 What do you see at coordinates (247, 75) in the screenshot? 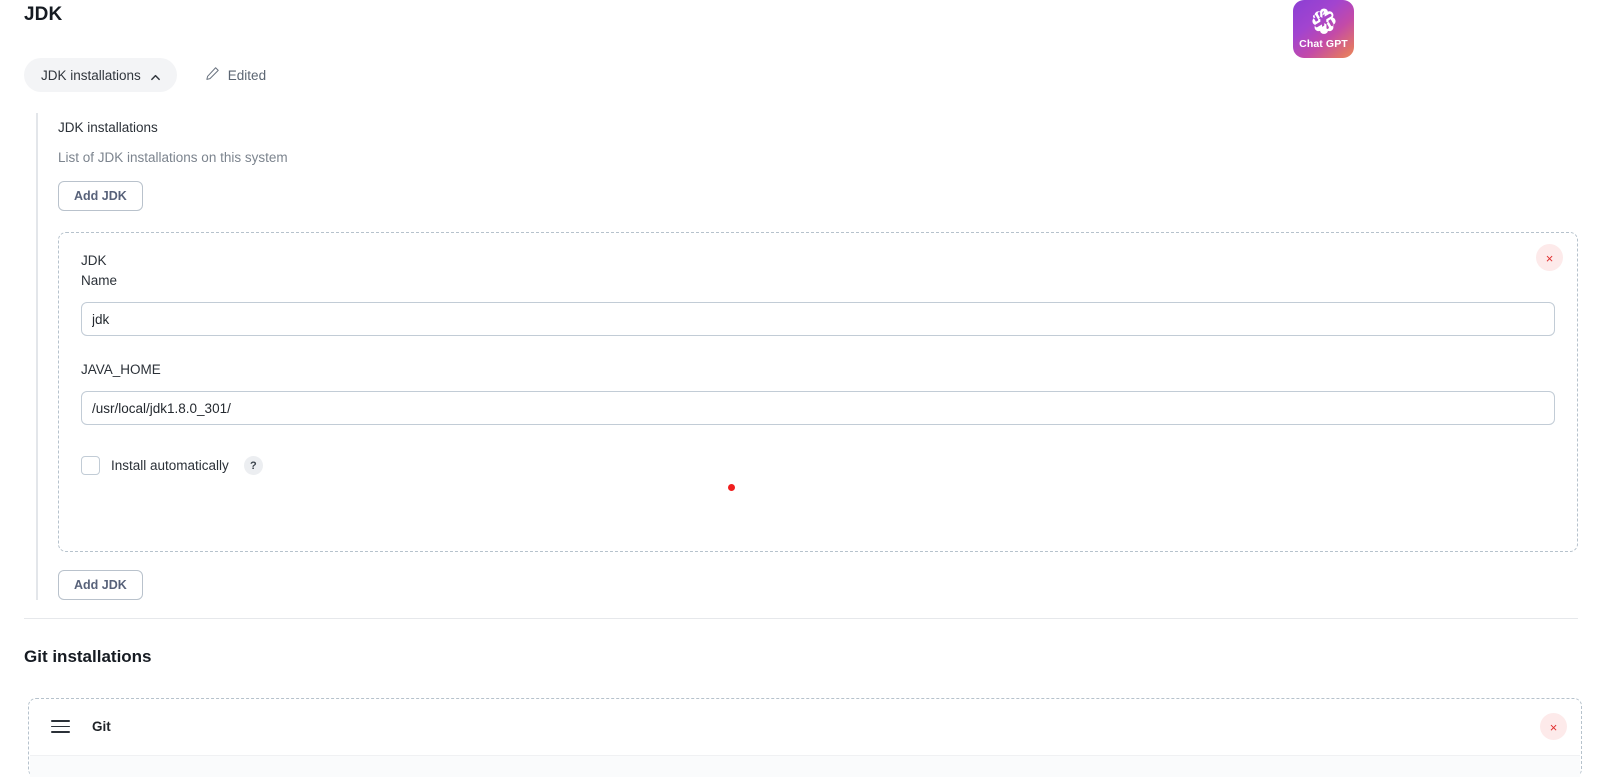
I see `edited-label: Edited` at bounding box center [247, 75].